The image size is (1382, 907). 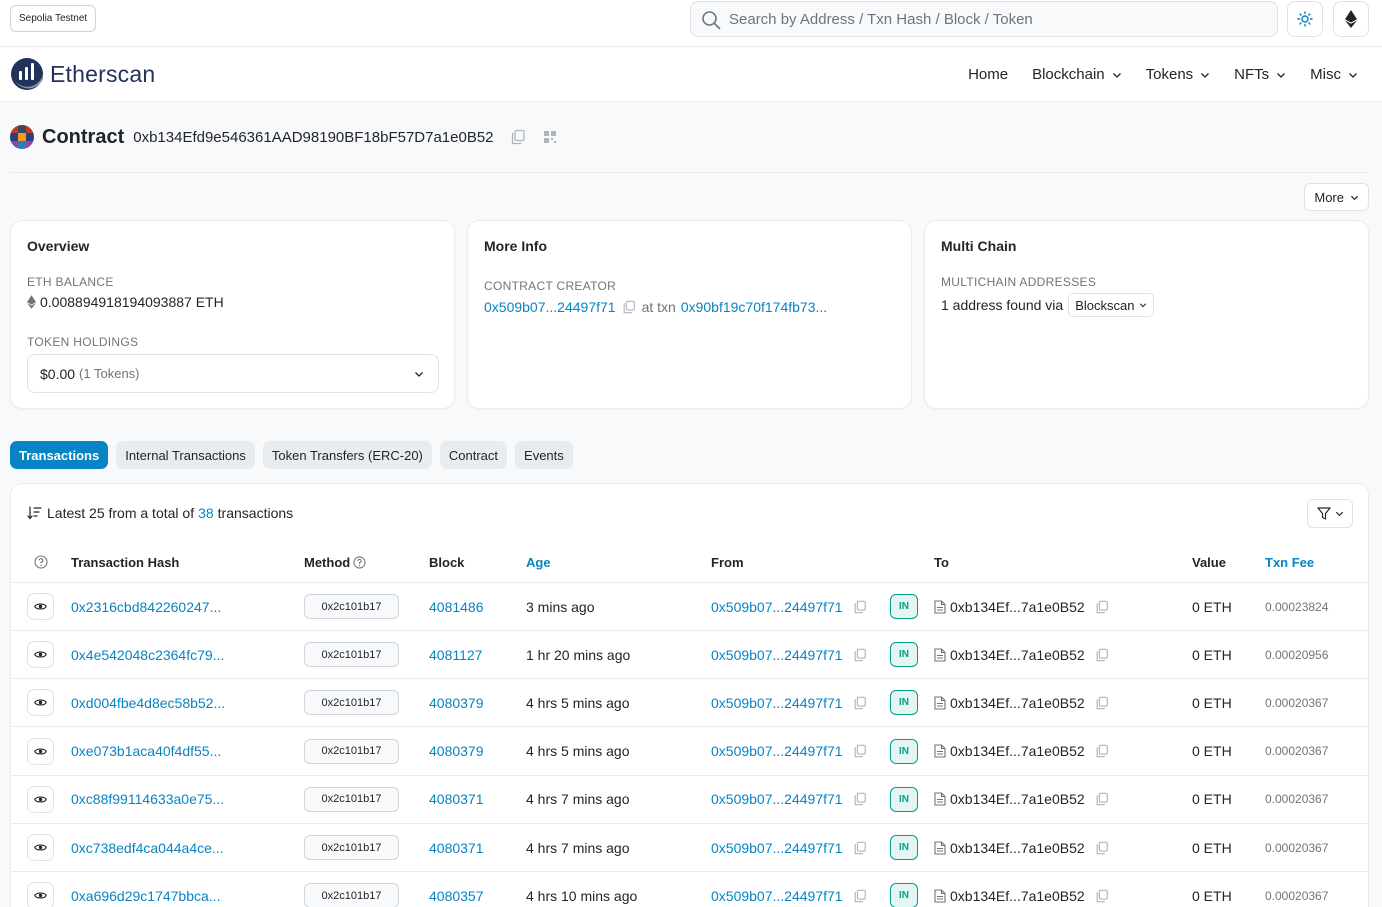 I want to click on theme-toggle-button, so click(x=1305, y=19).